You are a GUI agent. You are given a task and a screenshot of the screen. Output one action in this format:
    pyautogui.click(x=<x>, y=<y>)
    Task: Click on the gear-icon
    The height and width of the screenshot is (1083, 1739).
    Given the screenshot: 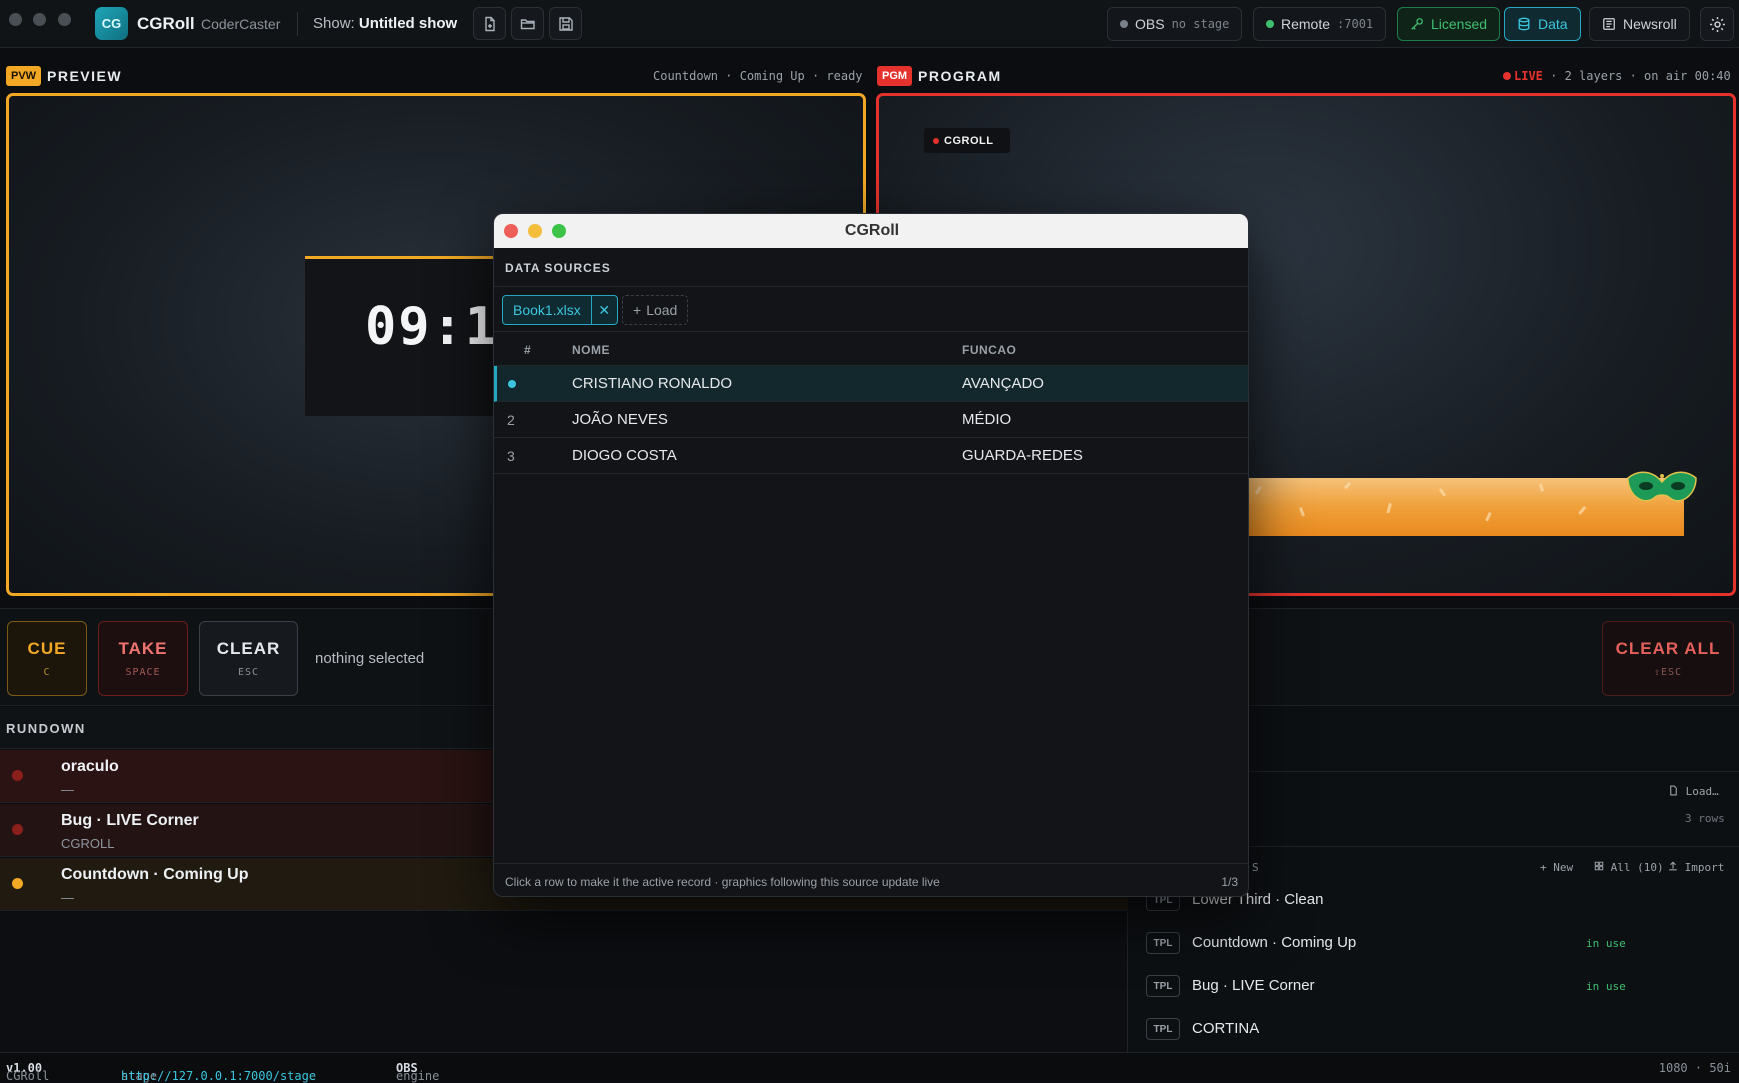 What is the action you would take?
    pyautogui.click(x=1717, y=24)
    